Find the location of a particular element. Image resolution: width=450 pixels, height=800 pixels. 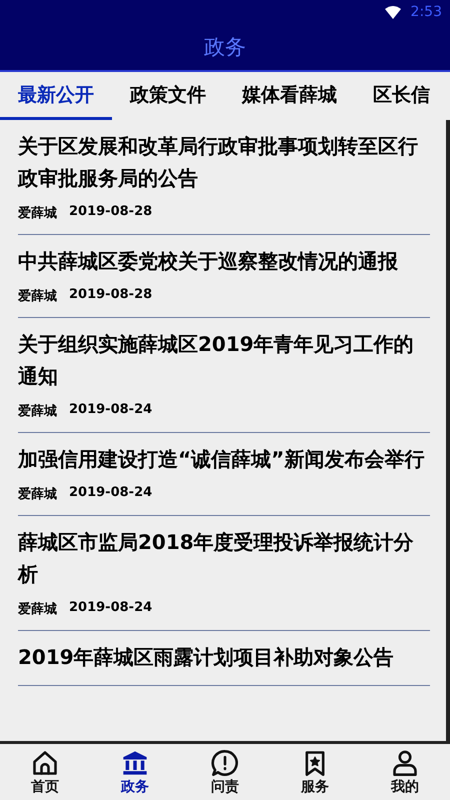

category-tab: 区长信 is located at coordinates (401, 96).